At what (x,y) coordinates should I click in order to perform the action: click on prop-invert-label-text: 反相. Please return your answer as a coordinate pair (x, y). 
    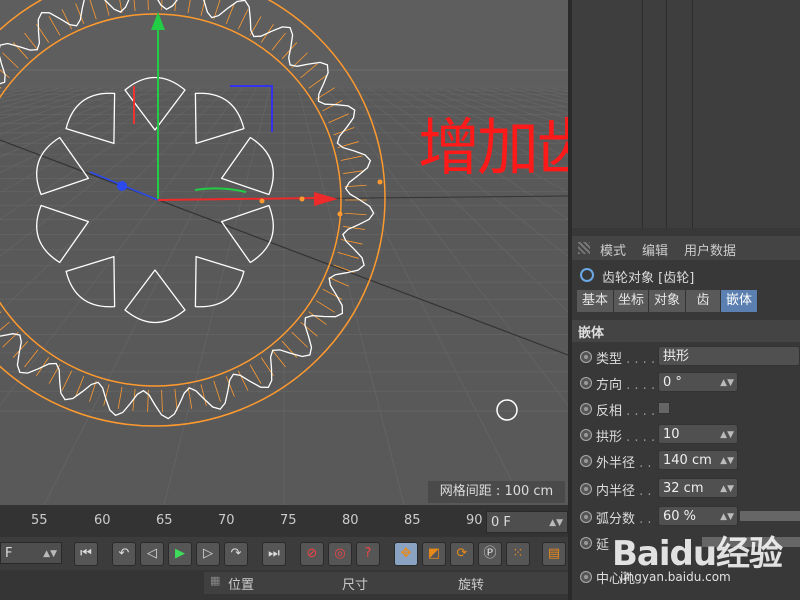
    Looking at the image, I should click on (609, 411).